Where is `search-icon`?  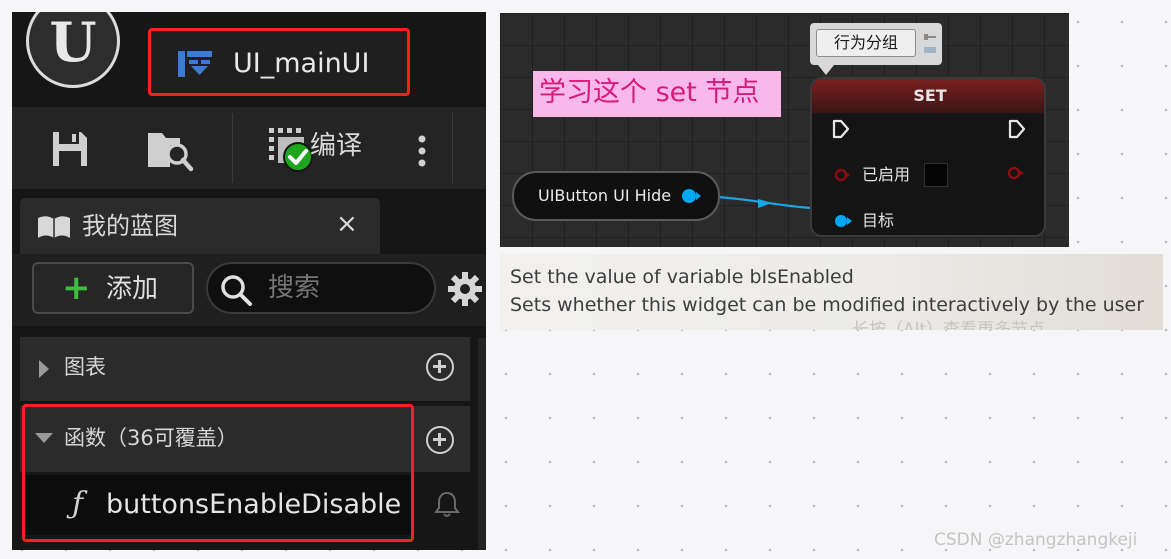
search-icon is located at coordinates (236, 290).